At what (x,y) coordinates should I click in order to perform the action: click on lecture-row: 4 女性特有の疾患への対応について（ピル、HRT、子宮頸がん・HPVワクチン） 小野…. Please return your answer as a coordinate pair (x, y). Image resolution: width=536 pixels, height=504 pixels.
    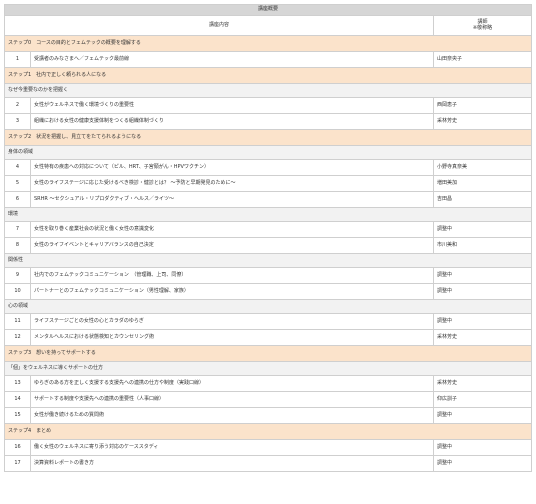
    Looking at the image, I should click on (268, 167).